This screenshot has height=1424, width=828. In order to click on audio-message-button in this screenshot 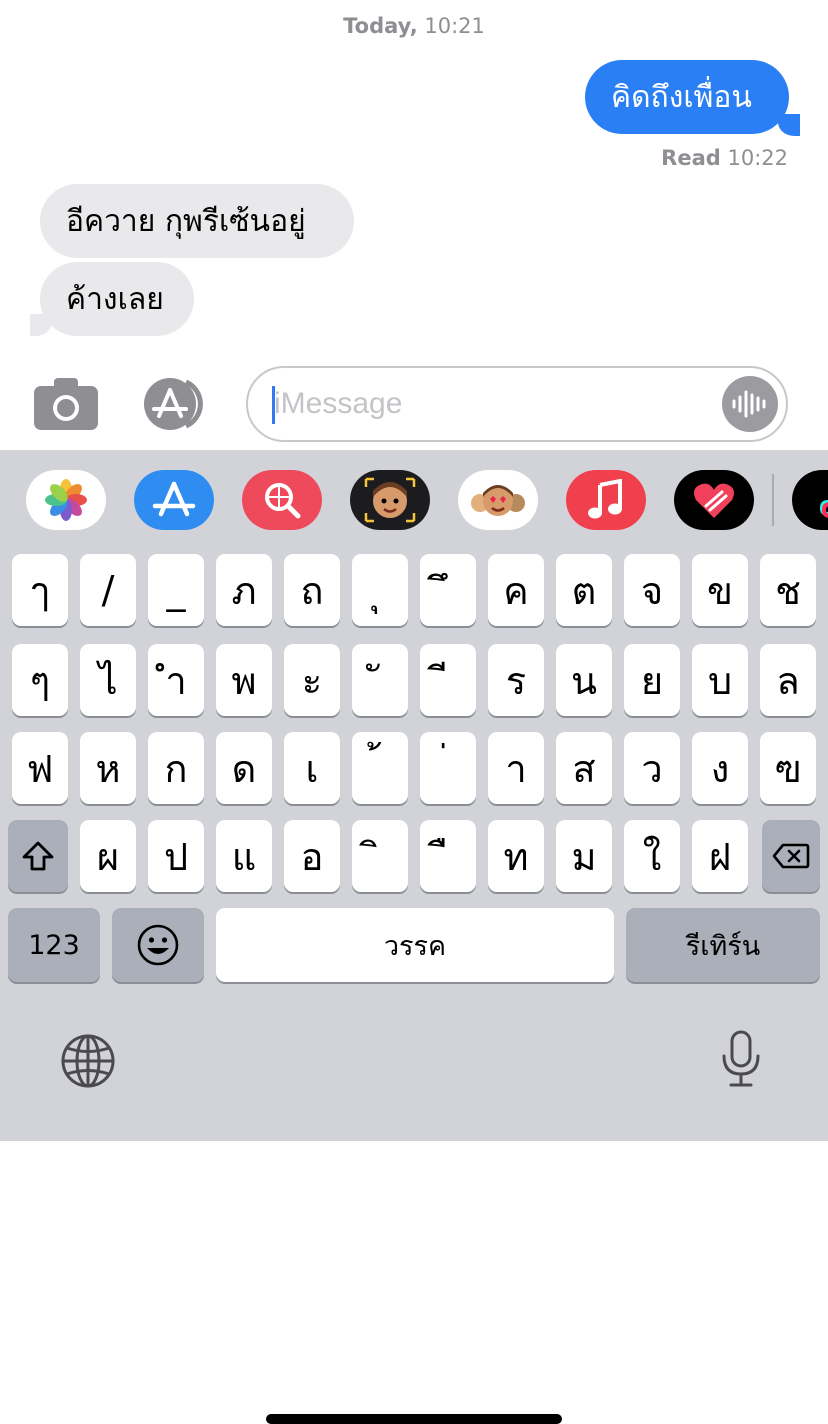, I will do `click(750, 404)`.